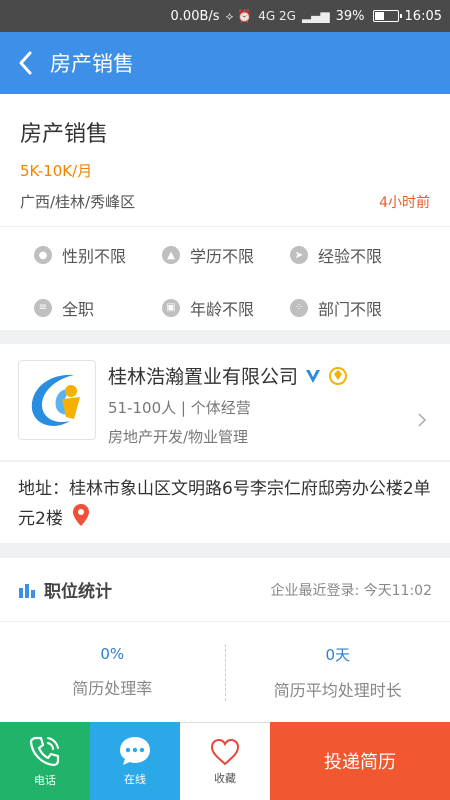 The height and width of the screenshot is (800, 450). I want to click on heart-icon, so click(225, 751).